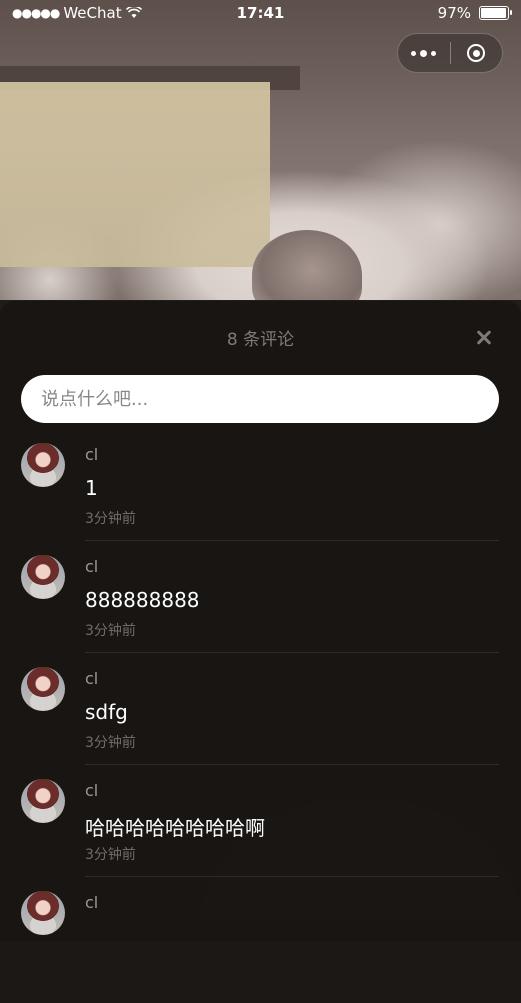  What do you see at coordinates (484, 337) in the screenshot?
I see `close-icon` at bounding box center [484, 337].